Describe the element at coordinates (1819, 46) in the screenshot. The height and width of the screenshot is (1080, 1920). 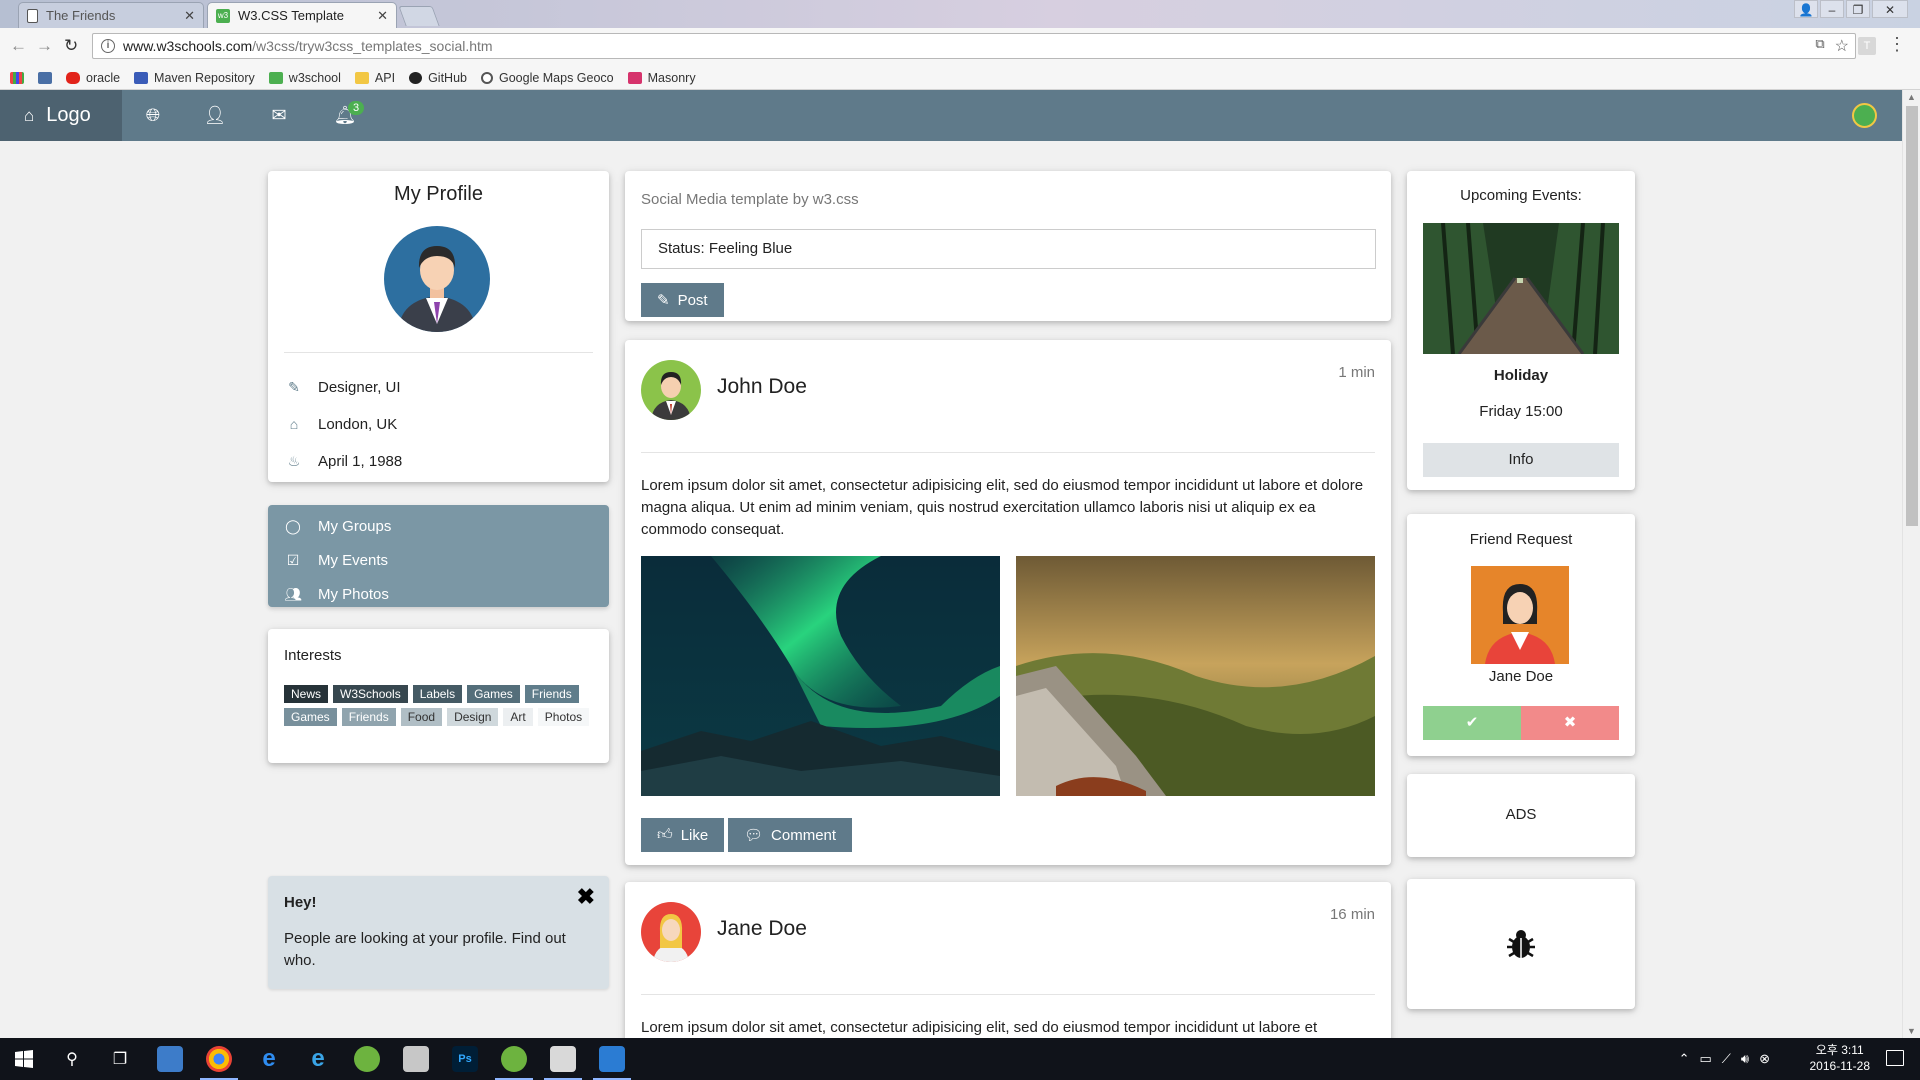
I see `translate-icon: ⧉` at that location.